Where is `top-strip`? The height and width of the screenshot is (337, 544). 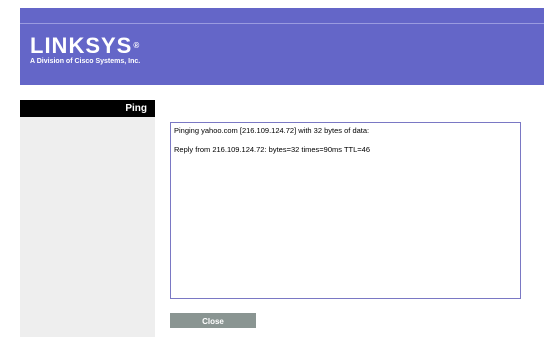
top-strip is located at coordinates (282, 4).